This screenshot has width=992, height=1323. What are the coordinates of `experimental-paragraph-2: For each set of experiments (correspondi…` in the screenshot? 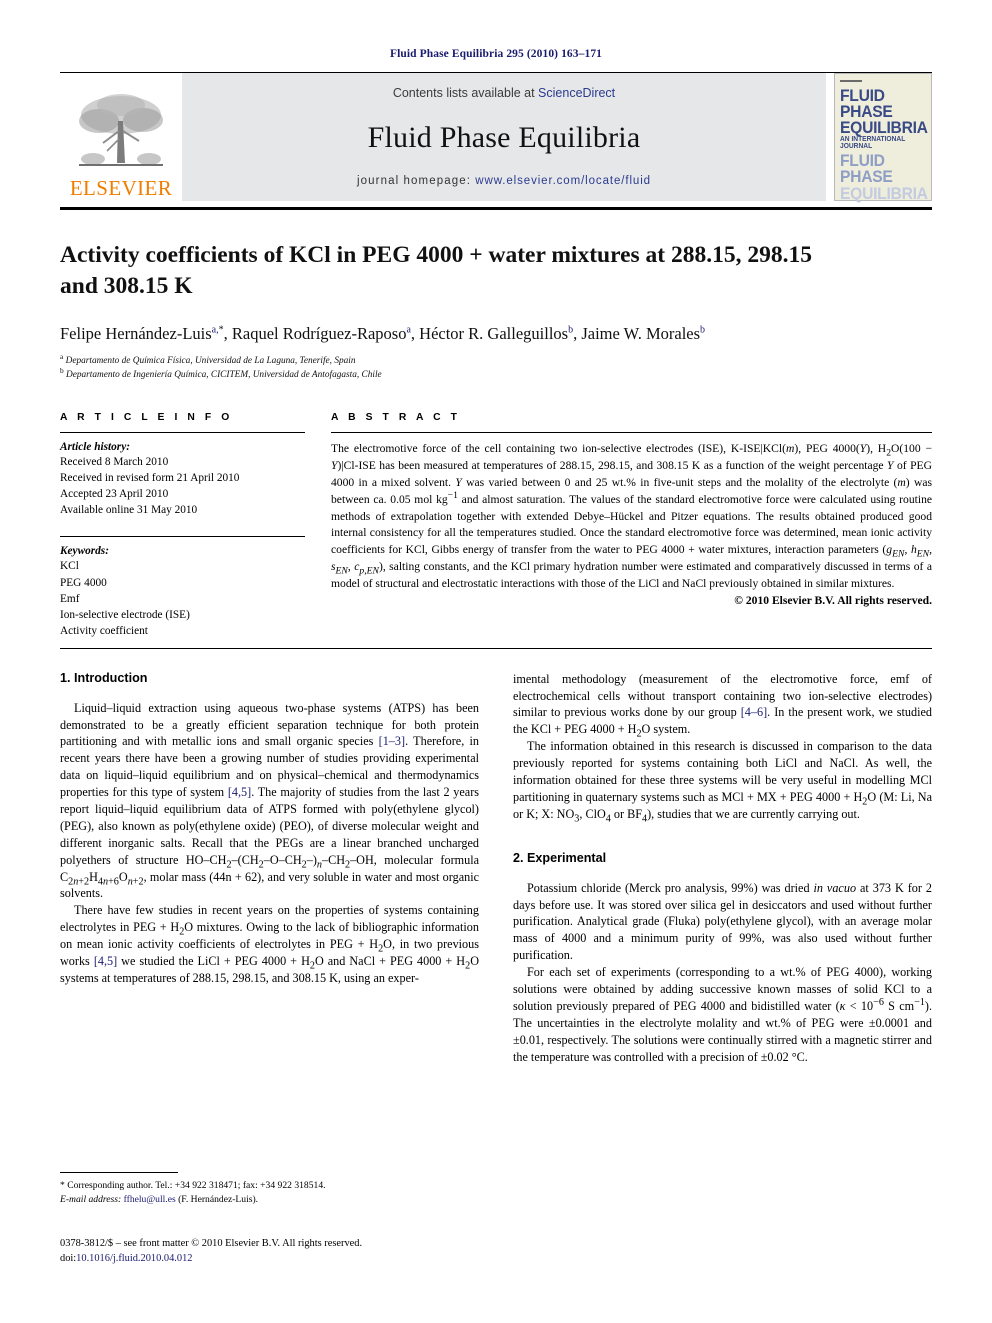 It's located at (723, 1014).